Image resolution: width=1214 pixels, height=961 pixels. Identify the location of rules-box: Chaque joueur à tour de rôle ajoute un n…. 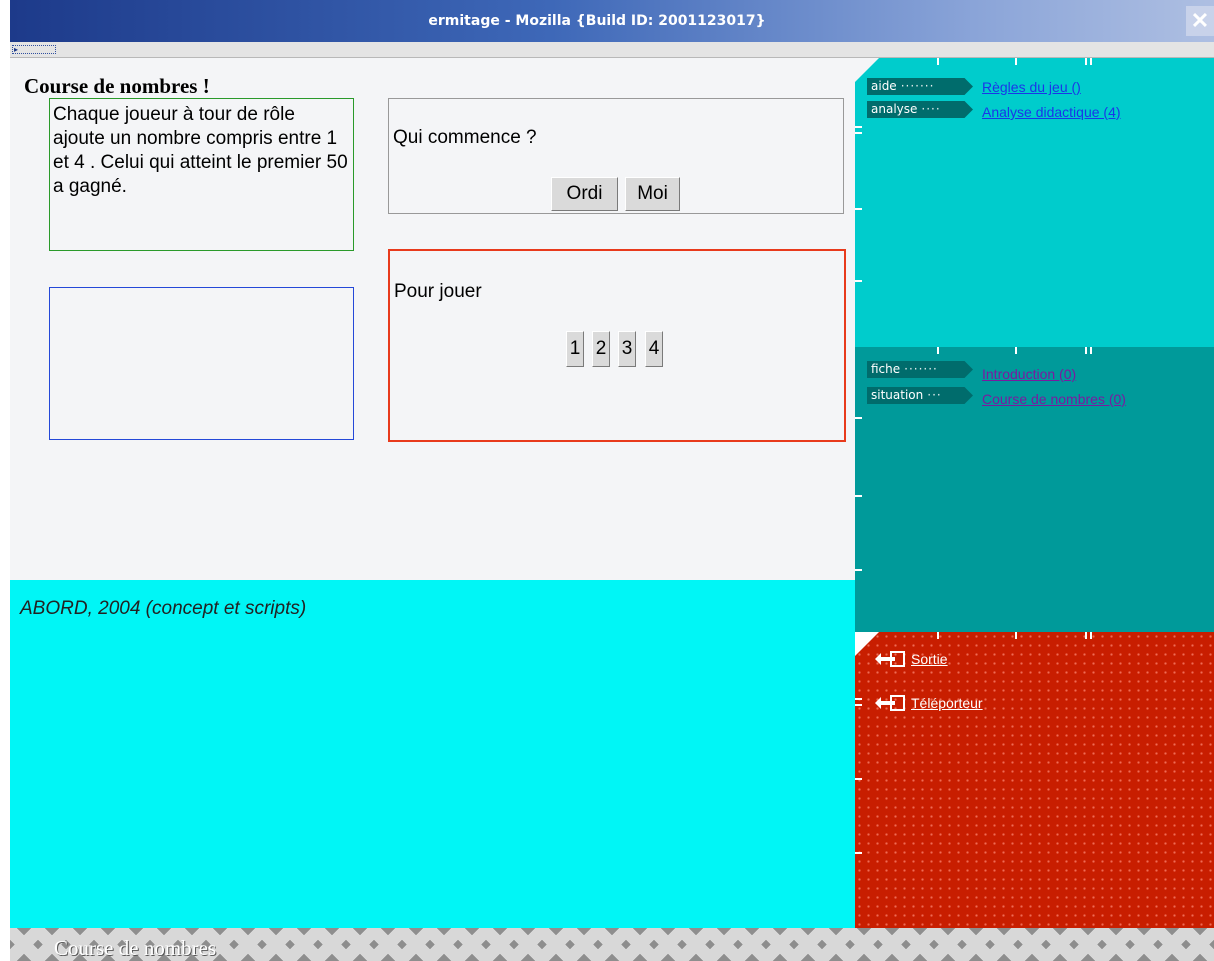
(201, 174).